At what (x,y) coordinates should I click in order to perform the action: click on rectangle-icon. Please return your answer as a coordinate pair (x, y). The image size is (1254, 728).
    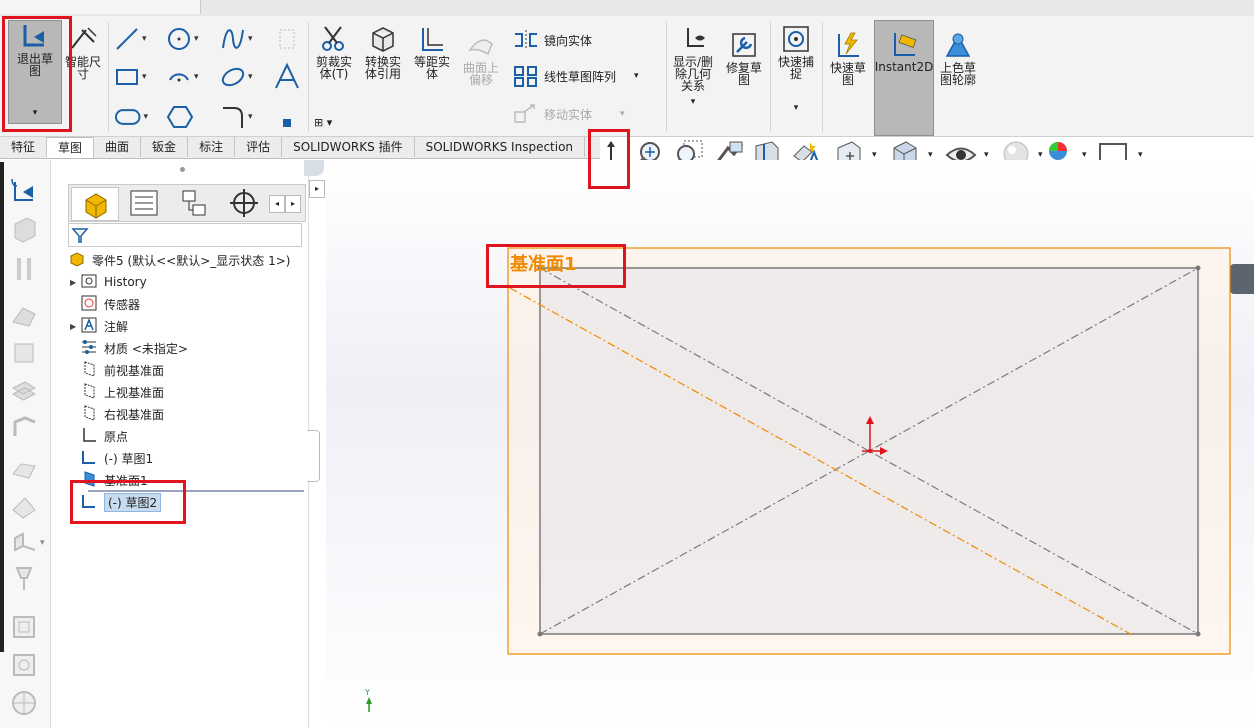
    Looking at the image, I should click on (127, 77).